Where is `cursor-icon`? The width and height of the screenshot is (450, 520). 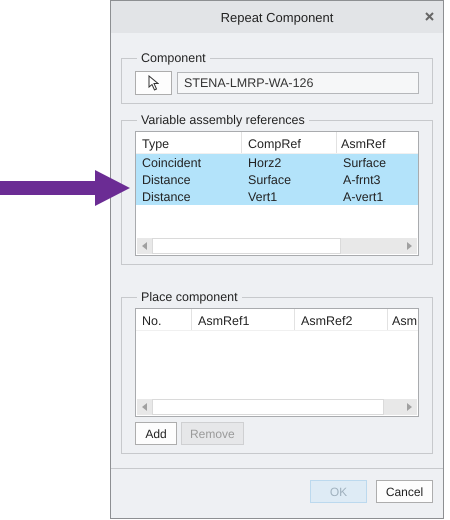 cursor-icon is located at coordinates (153, 83).